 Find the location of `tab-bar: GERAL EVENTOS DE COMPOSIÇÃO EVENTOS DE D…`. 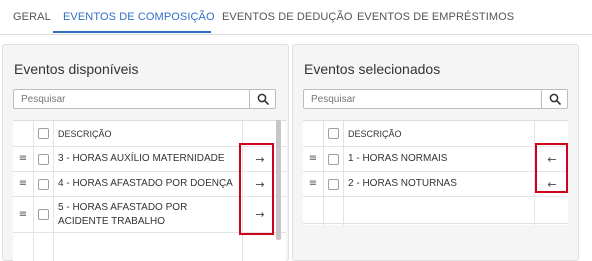

tab-bar: GERAL EVENTOS DE COMPOSIÇÃO EVENTOS DE D… is located at coordinates (296, 17).